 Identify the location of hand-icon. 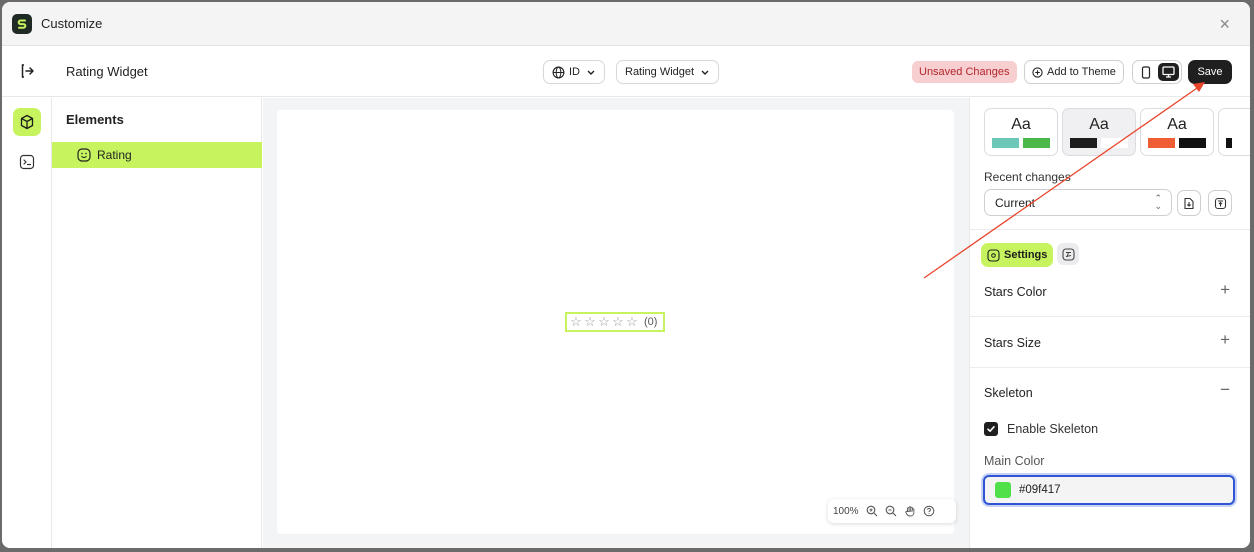
(910, 511).